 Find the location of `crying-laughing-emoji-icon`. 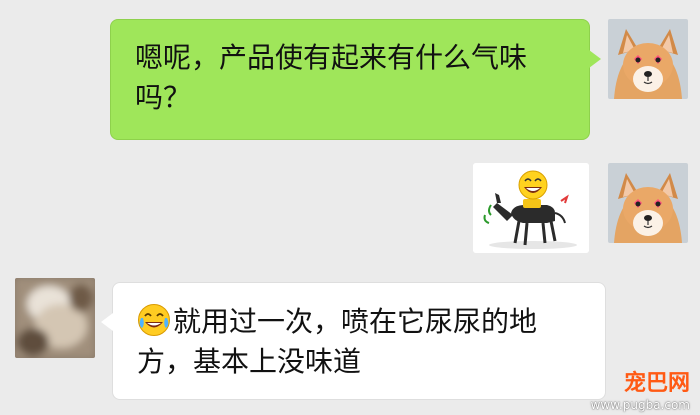

crying-laughing-emoji-icon is located at coordinates (154, 320).